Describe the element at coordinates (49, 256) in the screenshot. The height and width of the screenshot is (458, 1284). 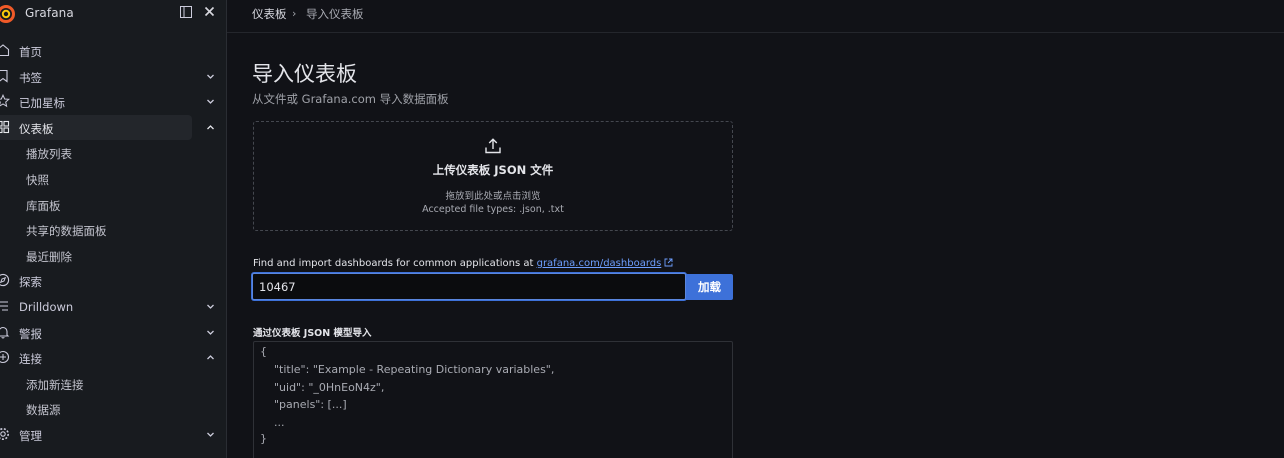
I see `sidebar-item-label: 最近删除` at that location.